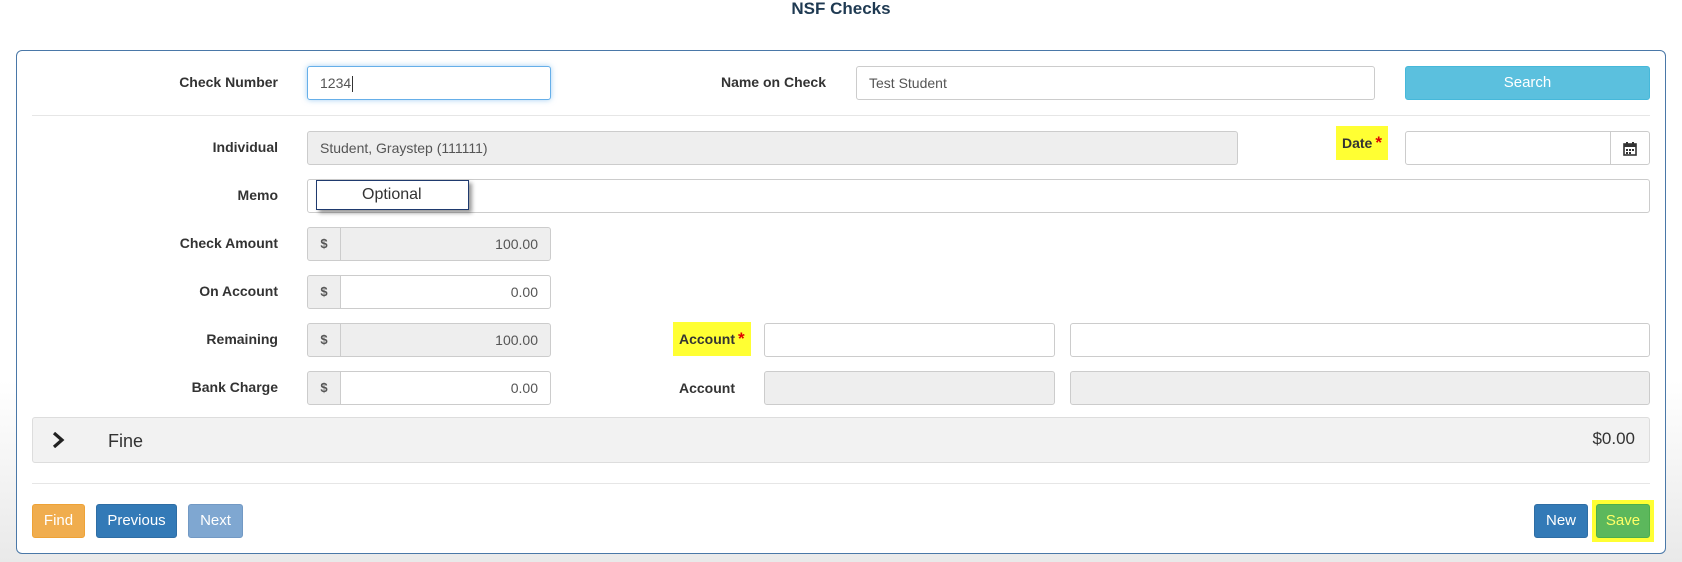  What do you see at coordinates (392, 195) in the screenshot?
I see `memo-tooltip: Optional` at bounding box center [392, 195].